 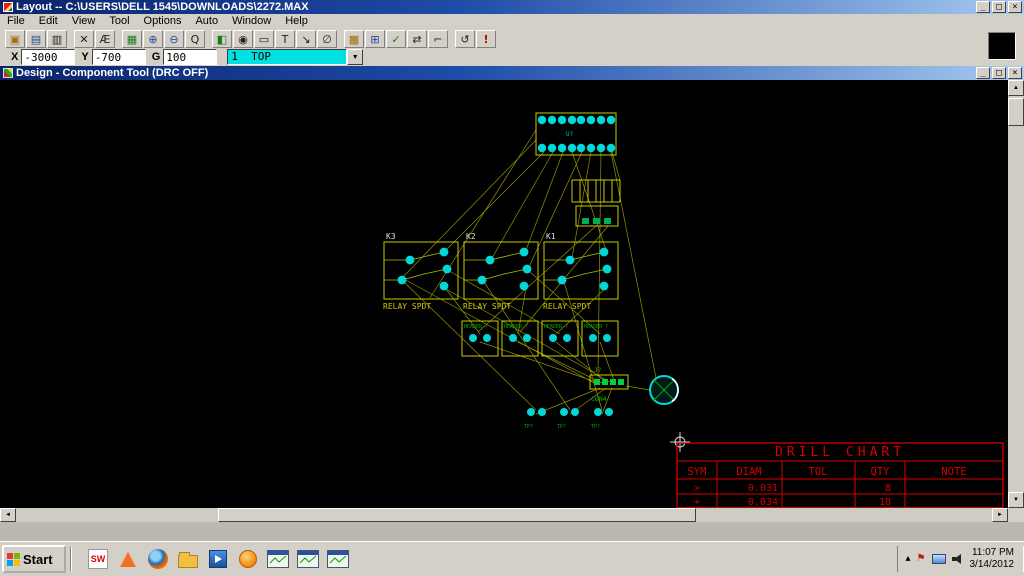 I want to click on text-tool-icon: T, so click(x=285, y=39).